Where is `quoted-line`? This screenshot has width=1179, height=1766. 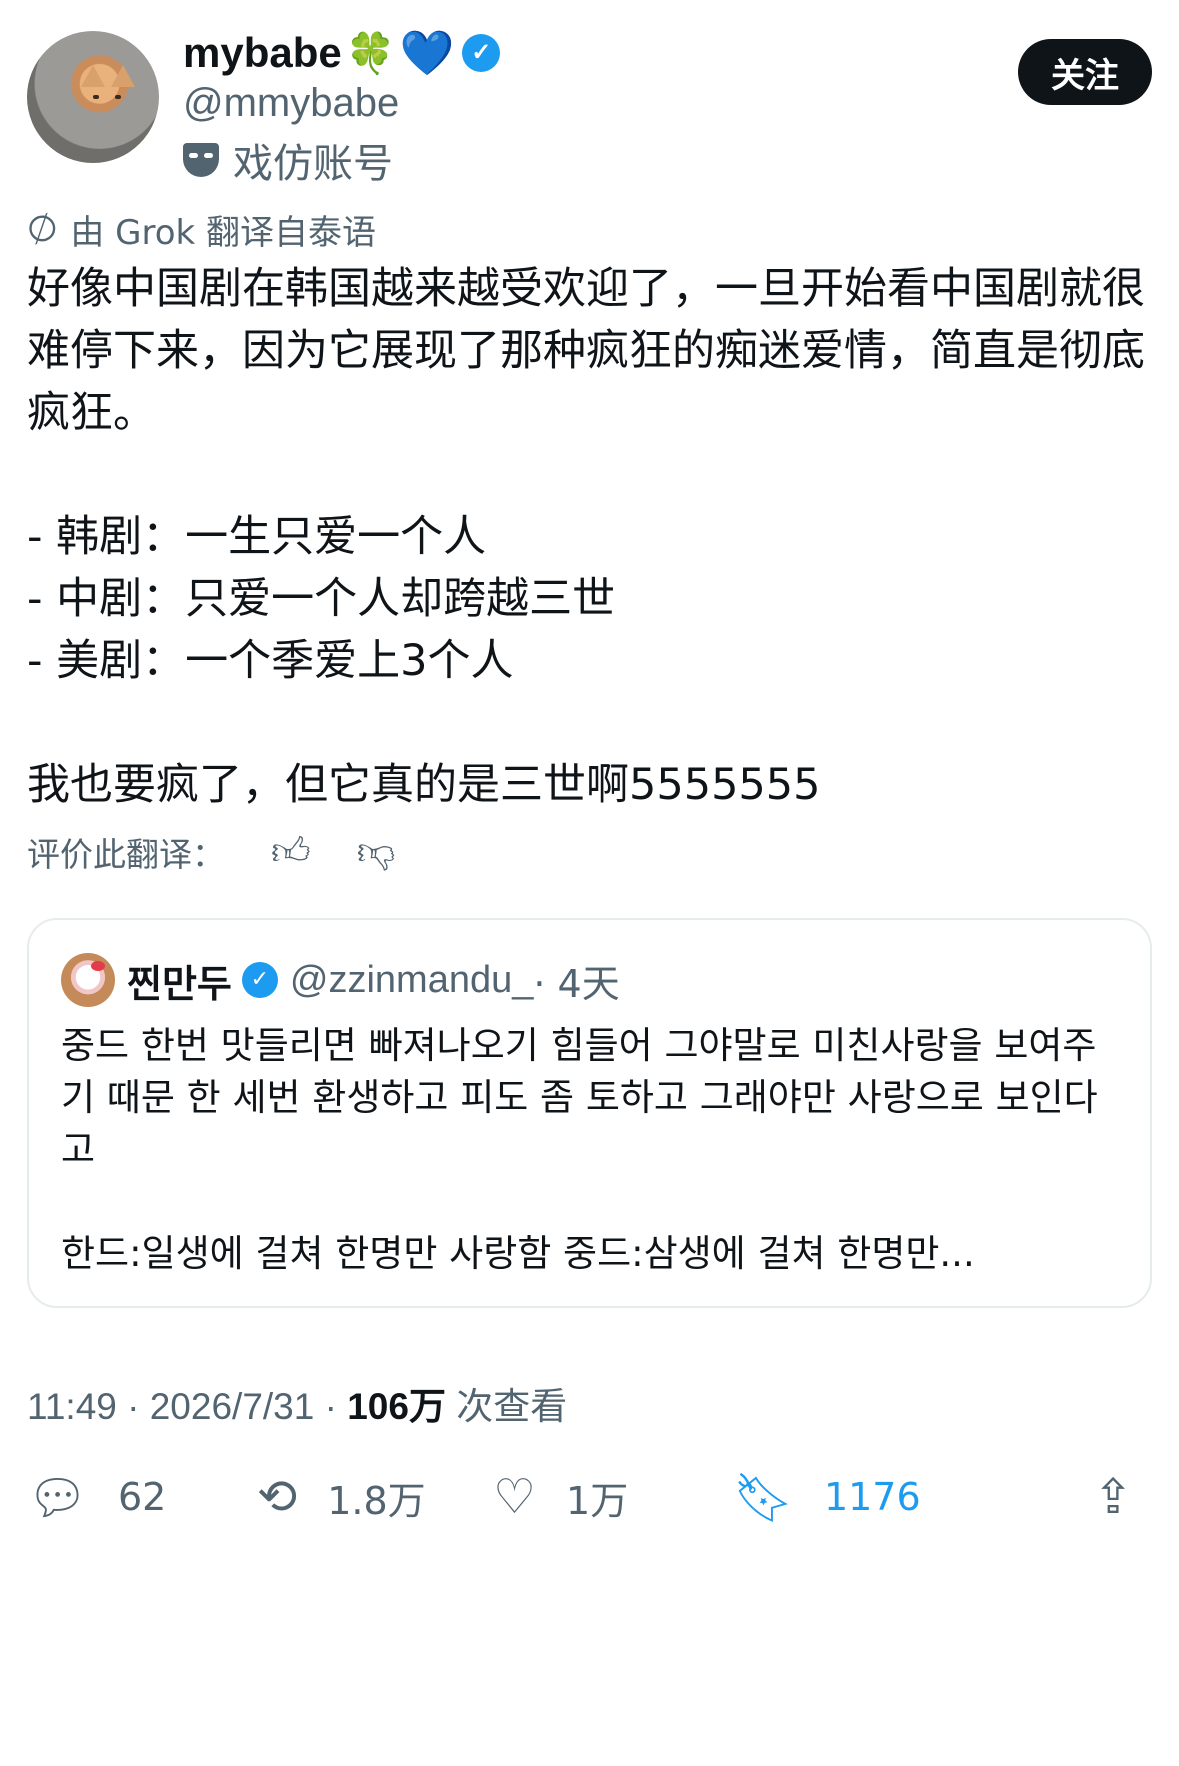
quoted-line is located at coordinates (591, 1202).